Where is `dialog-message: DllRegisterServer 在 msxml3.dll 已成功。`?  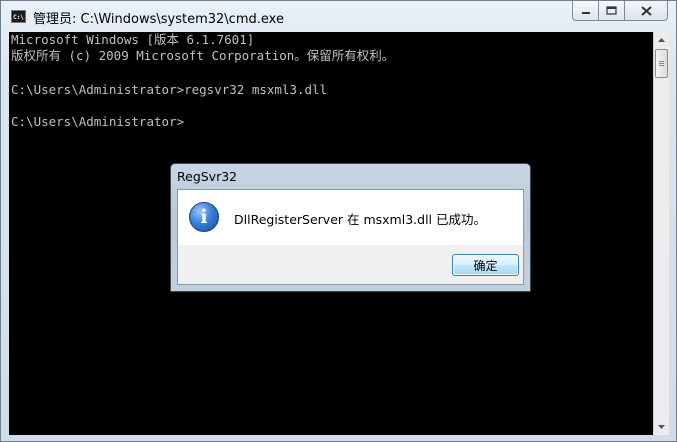
dialog-message: DllRegisterServer 在 msxml3.dll 已成功。 is located at coordinates (360, 219).